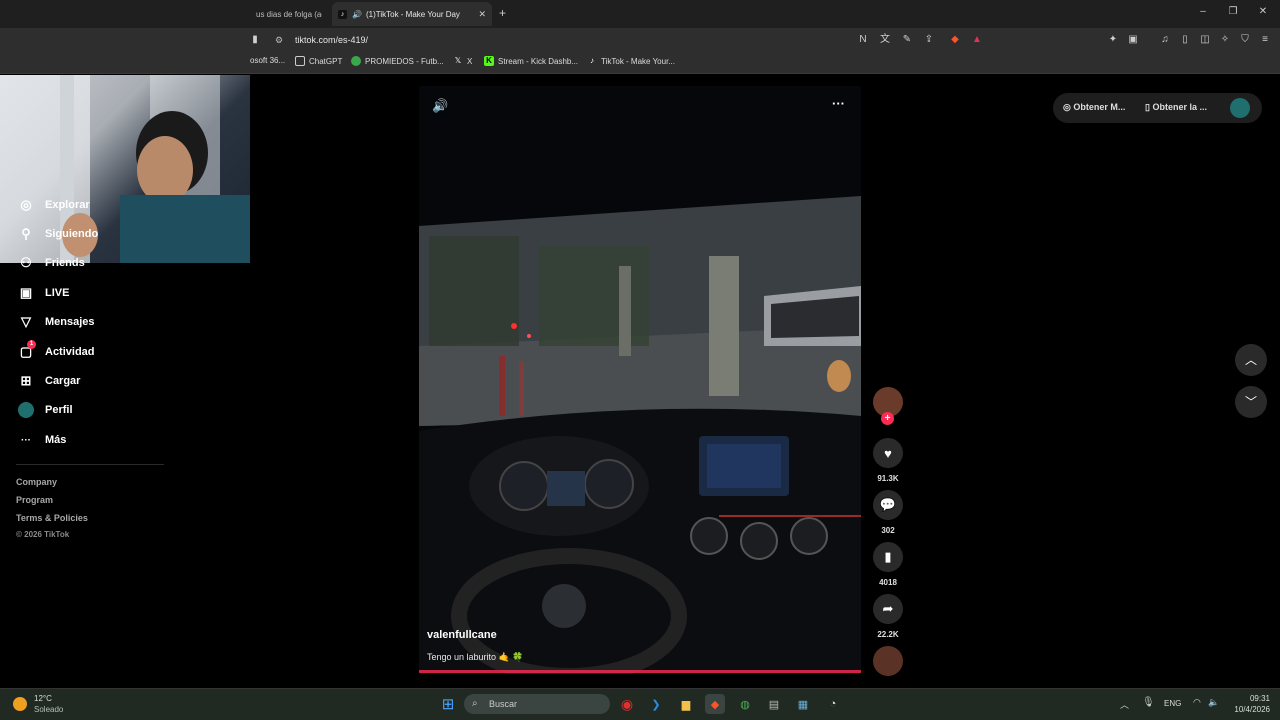 The height and width of the screenshot is (720, 1280). I want to click on sidebar-item-cargar: ⊞ Cargar, so click(49, 381).